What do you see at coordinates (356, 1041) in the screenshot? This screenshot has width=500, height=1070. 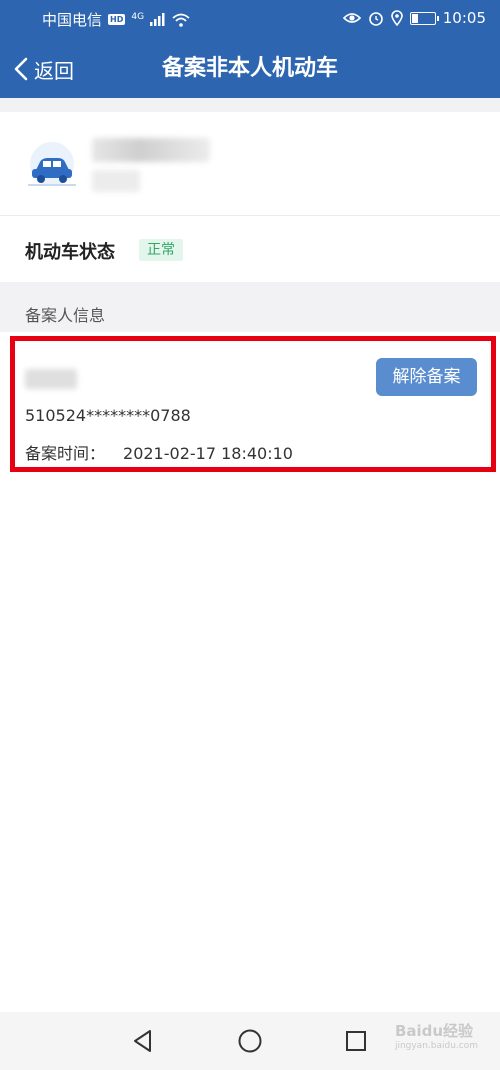 I see `recents-square-icon` at bounding box center [356, 1041].